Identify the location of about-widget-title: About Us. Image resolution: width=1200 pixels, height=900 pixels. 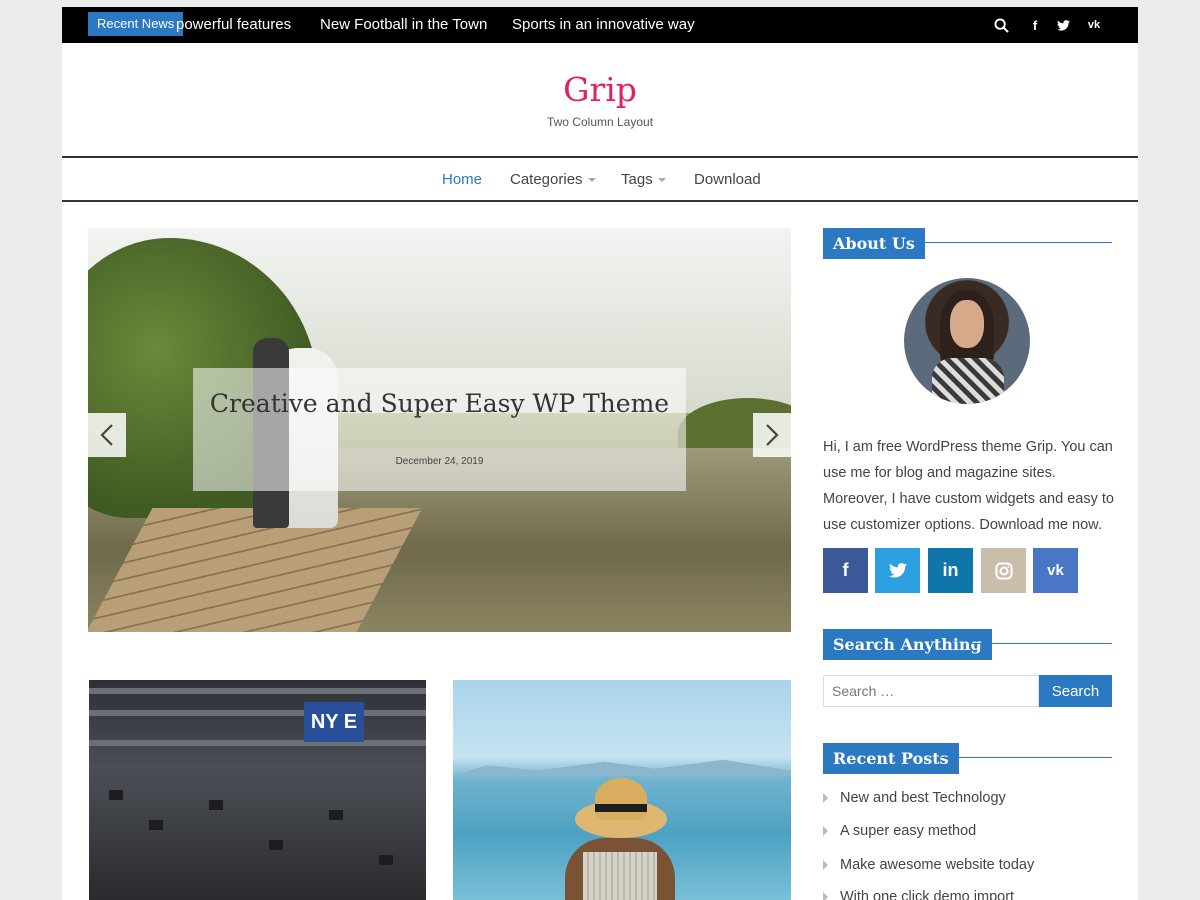
(874, 243).